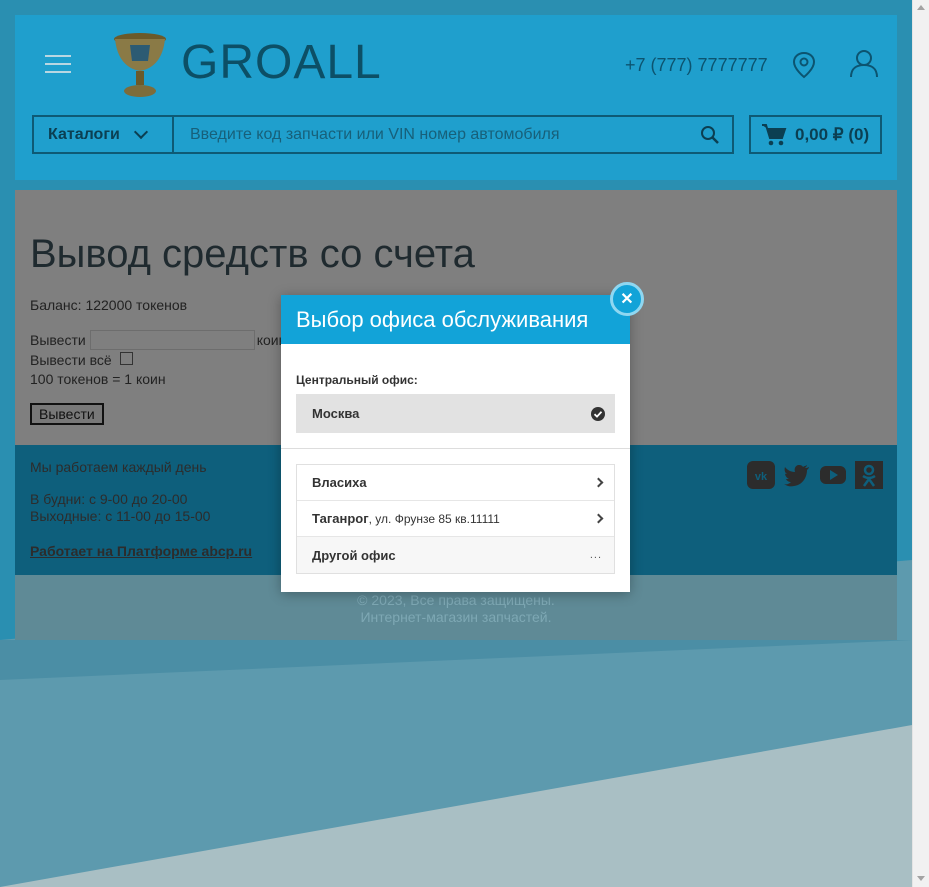 The width and height of the screenshot is (929, 887). What do you see at coordinates (109, 499) in the screenshot?
I see `weekdays-hours: В будни: с 9-00 до 20-00` at bounding box center [109, 499].